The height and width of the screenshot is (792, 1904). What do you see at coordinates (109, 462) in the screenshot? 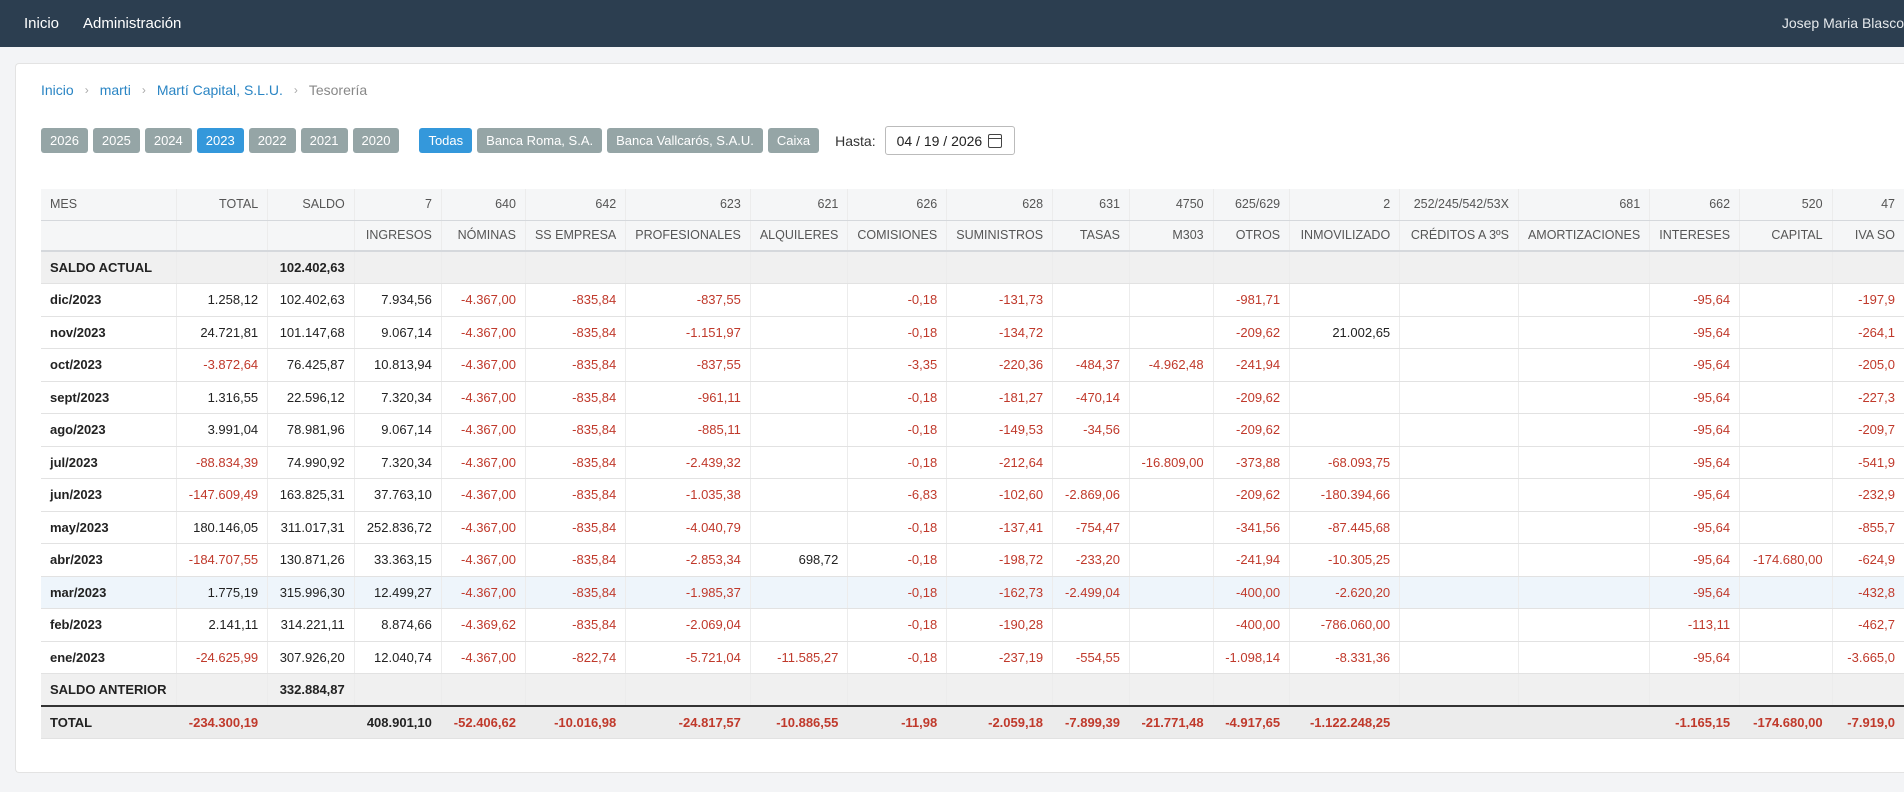
I see `month-cell: jul/2023` at bounding box center [109, 462].